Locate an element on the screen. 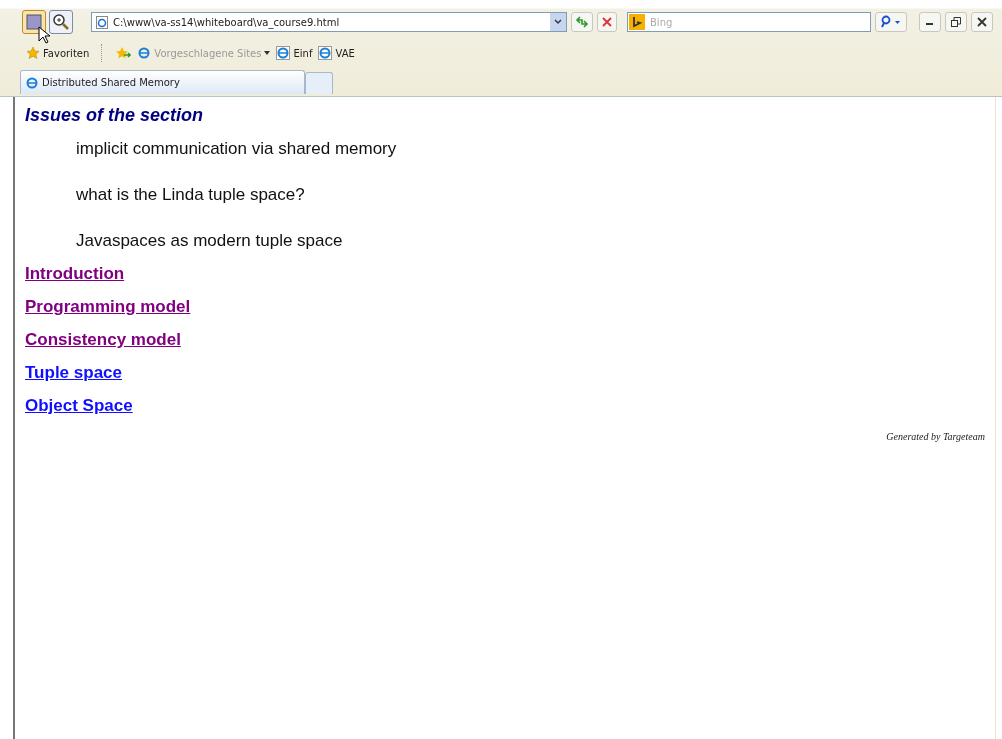 The height and width of the screenshot is (739, 1002). search-button is located at coordinates (891, 22).